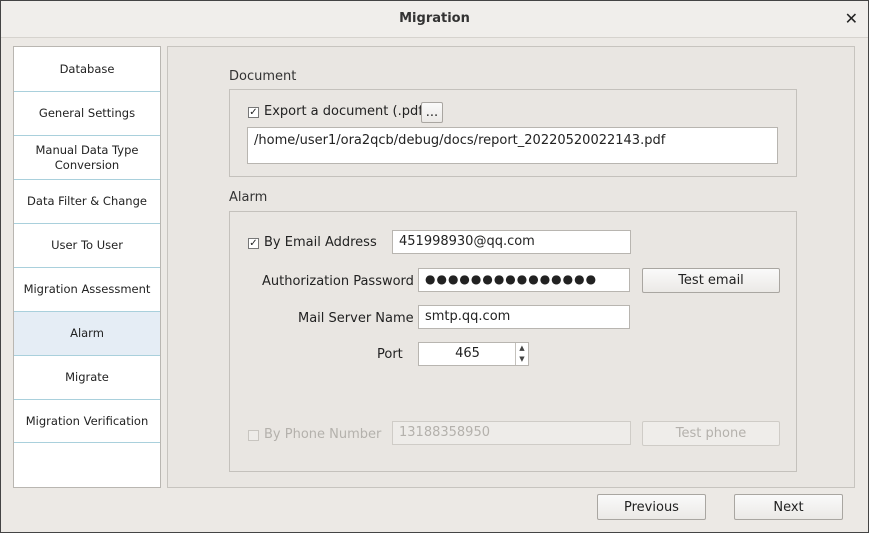 The width and height of the screenshot is (869, 533). Describe the element at coordinates (263, 76) in the screenshot. I see `document-section-label: Document` at that location.